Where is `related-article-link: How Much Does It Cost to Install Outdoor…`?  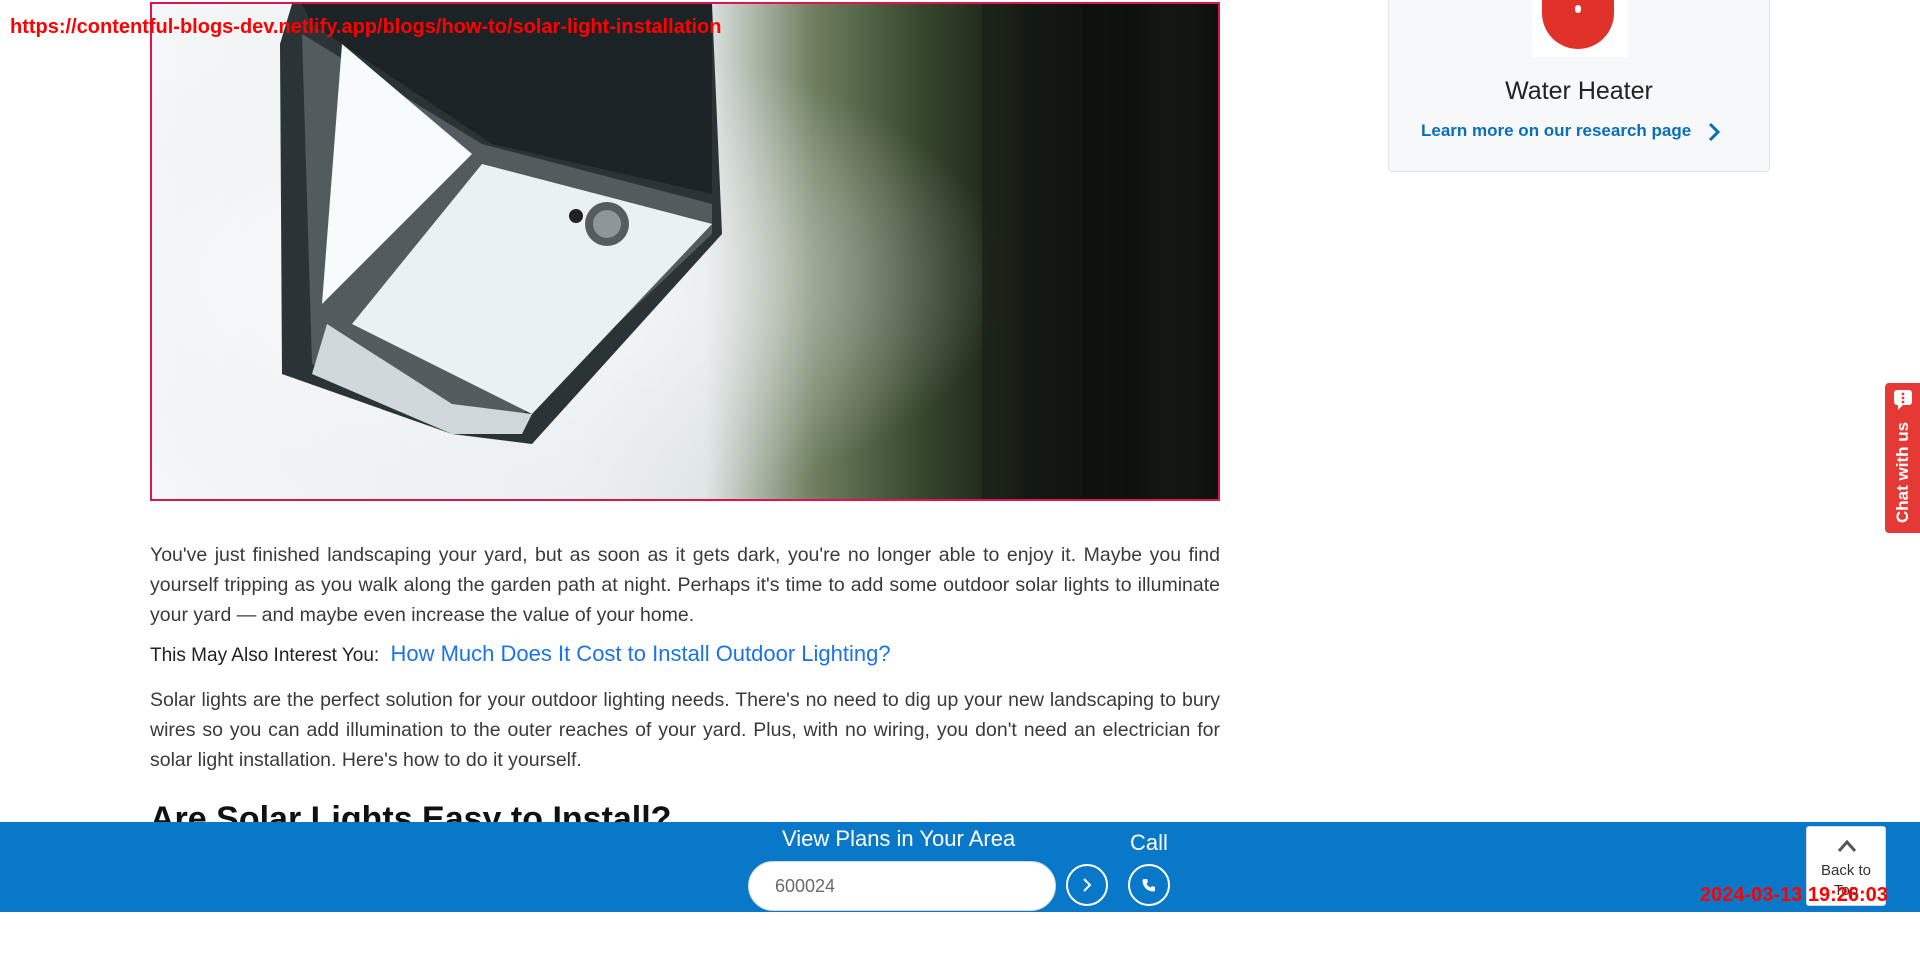
related-article-link: How Much Does It Cost to Install Outdoor… is located at coordinates (640, 653).